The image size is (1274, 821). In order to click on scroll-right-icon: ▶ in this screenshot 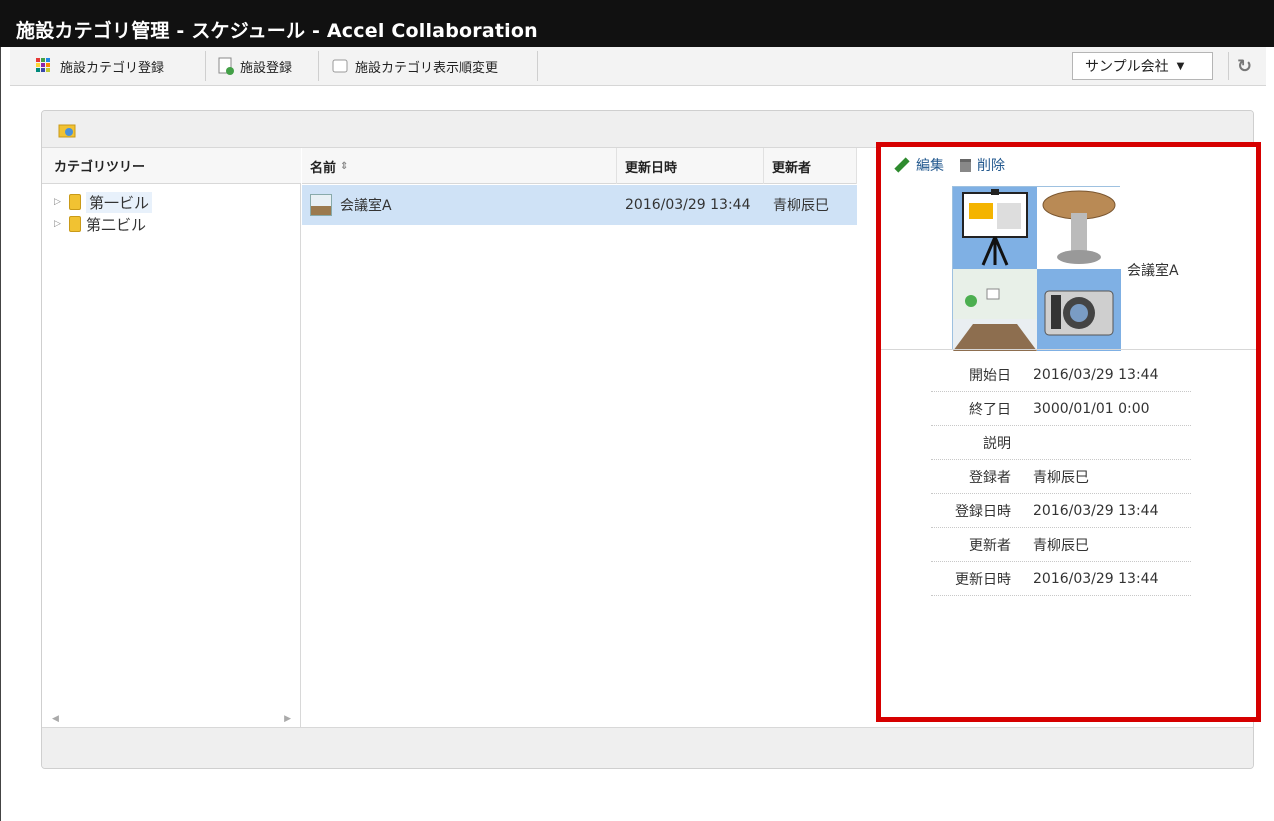, I will do `click(287, 719)`.